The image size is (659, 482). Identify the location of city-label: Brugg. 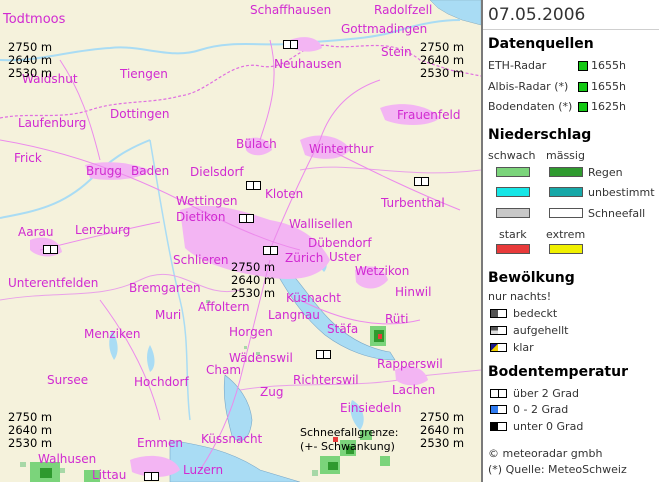
(104, 171).